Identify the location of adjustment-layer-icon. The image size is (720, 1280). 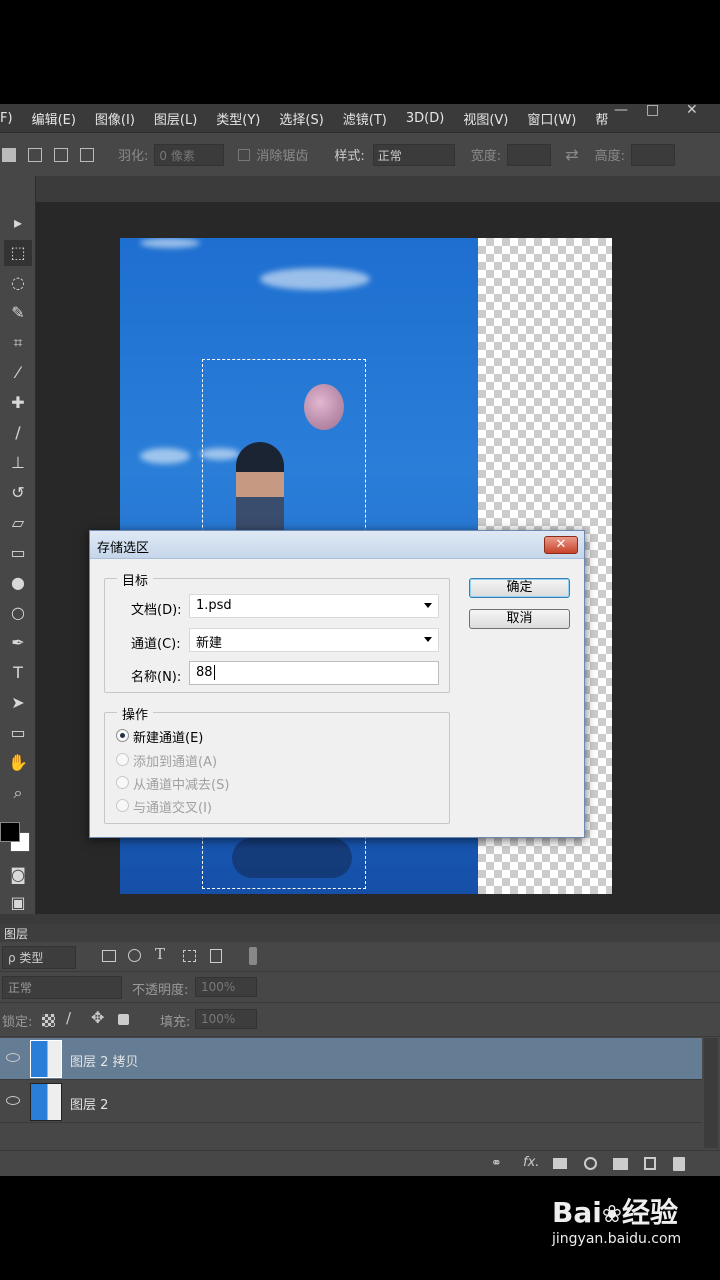
(590, 1163).